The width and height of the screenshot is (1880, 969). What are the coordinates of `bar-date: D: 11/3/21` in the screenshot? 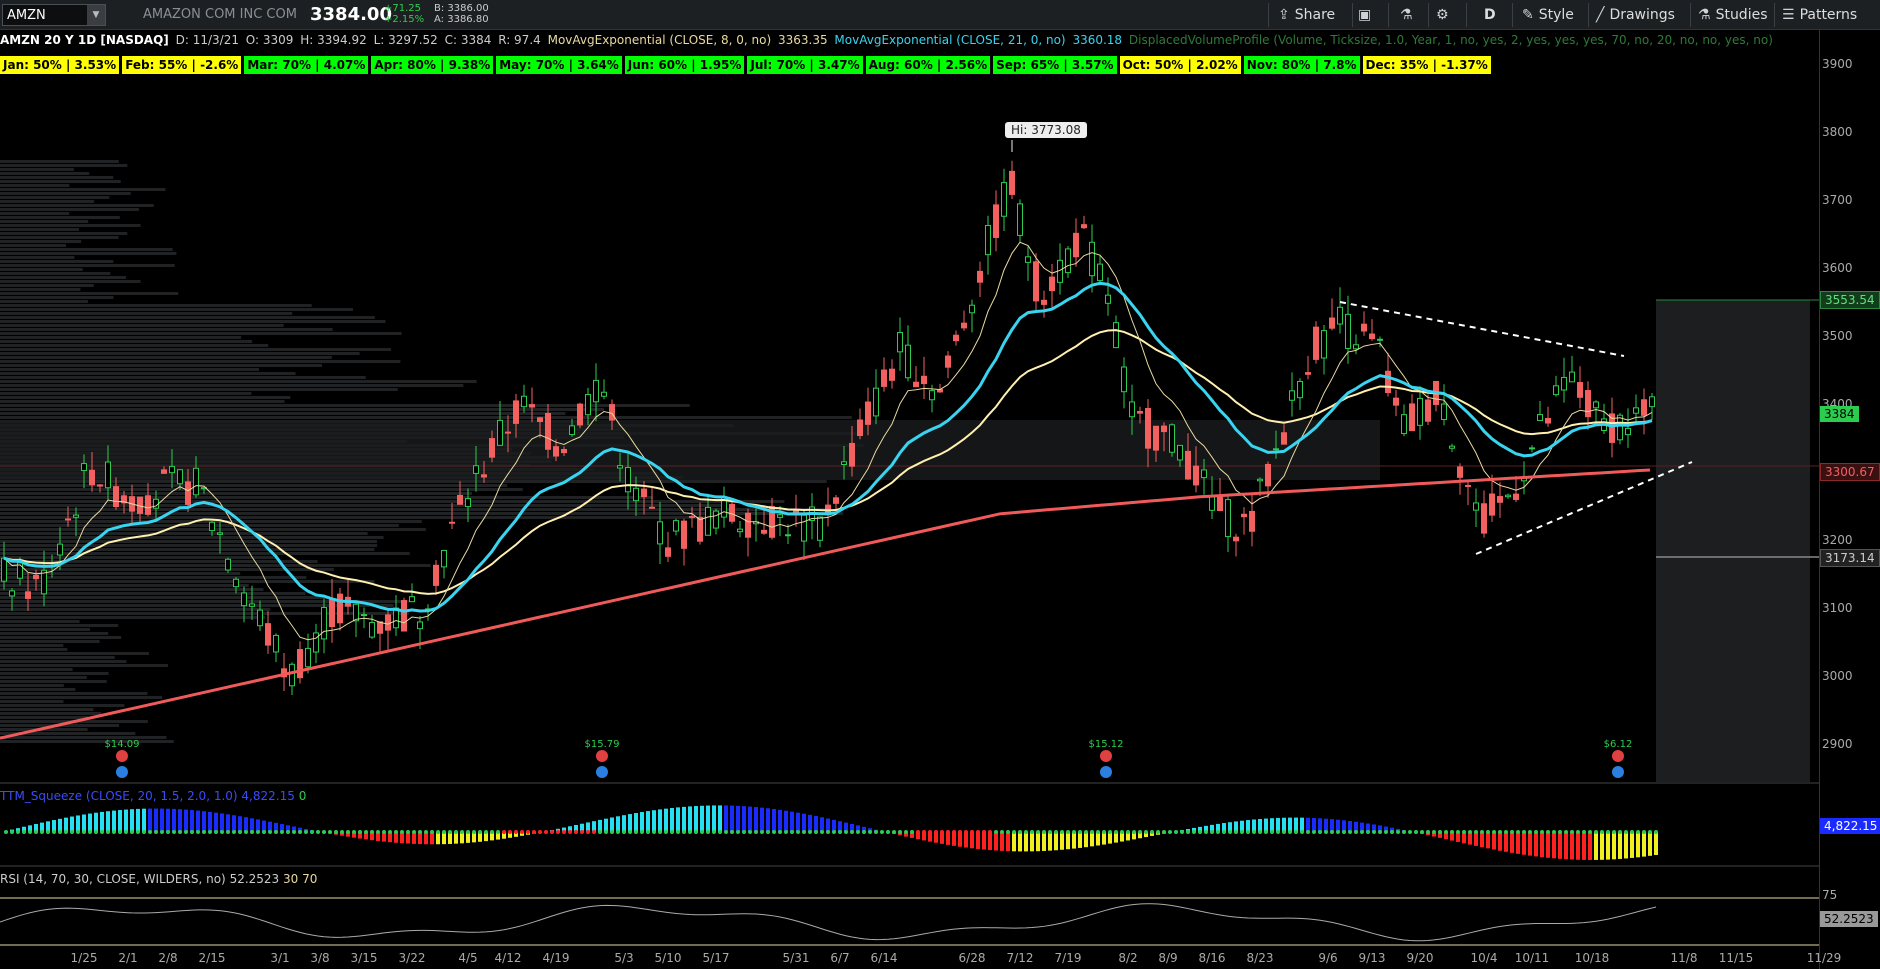 It's located at (207, 40).